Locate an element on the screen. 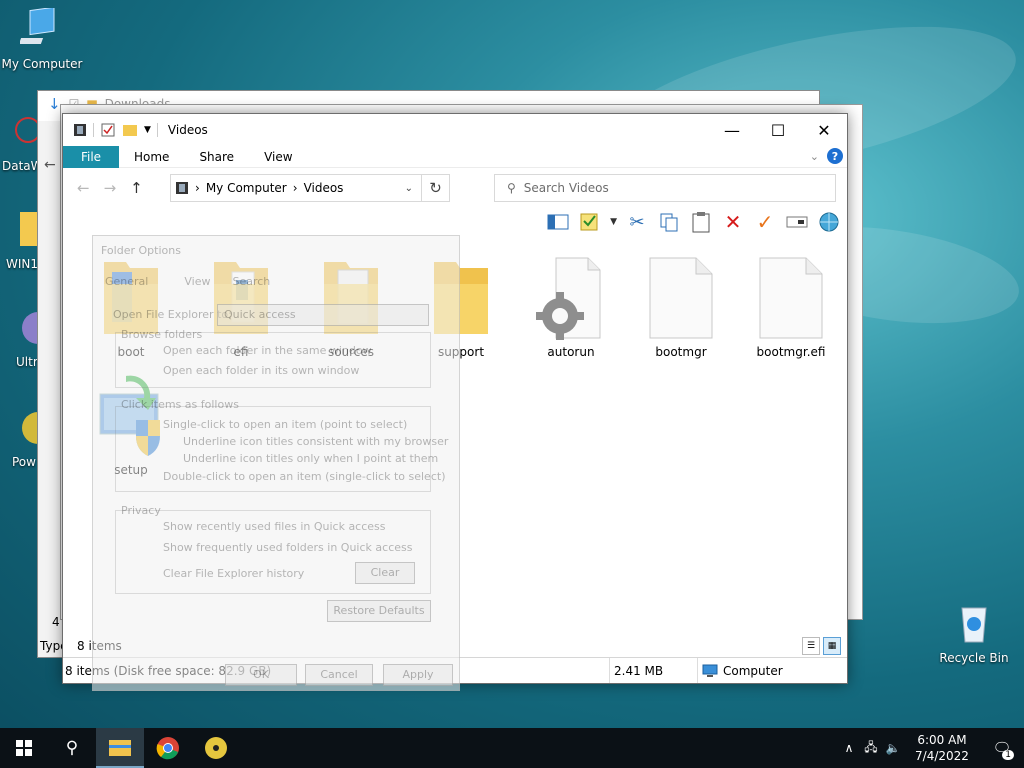 The height and width of the screenshot is (768, 1024). network-icon: 🖧 is located at coordinates (871, 748).